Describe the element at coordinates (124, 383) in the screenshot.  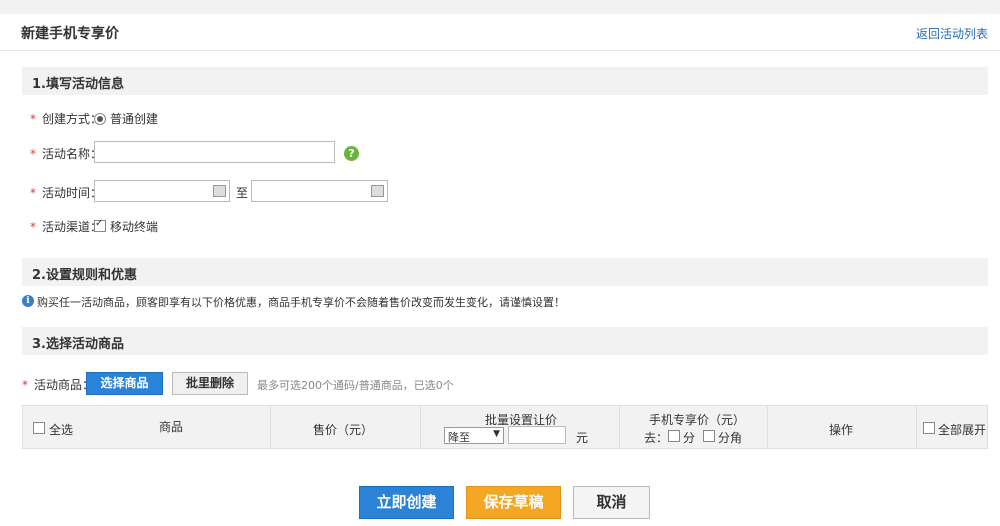
I see `select-products-button: 选择商品` at that location.